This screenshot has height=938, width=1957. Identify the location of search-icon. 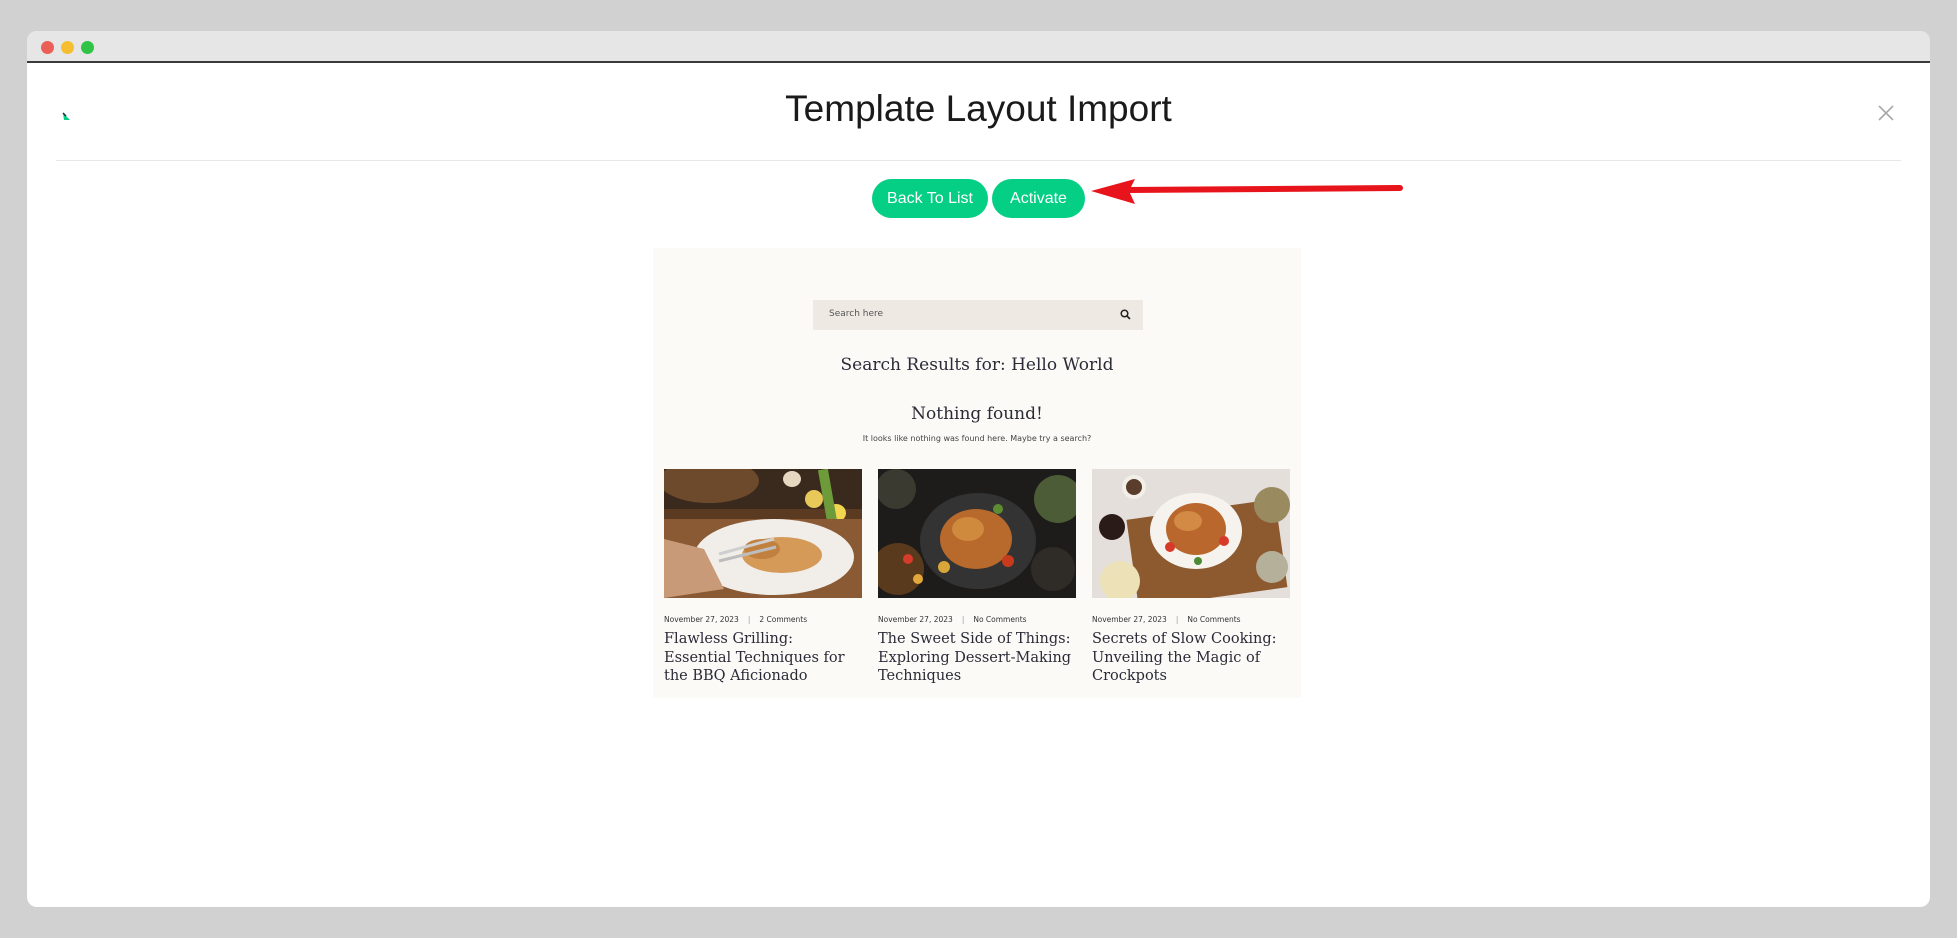
(1125, 314).